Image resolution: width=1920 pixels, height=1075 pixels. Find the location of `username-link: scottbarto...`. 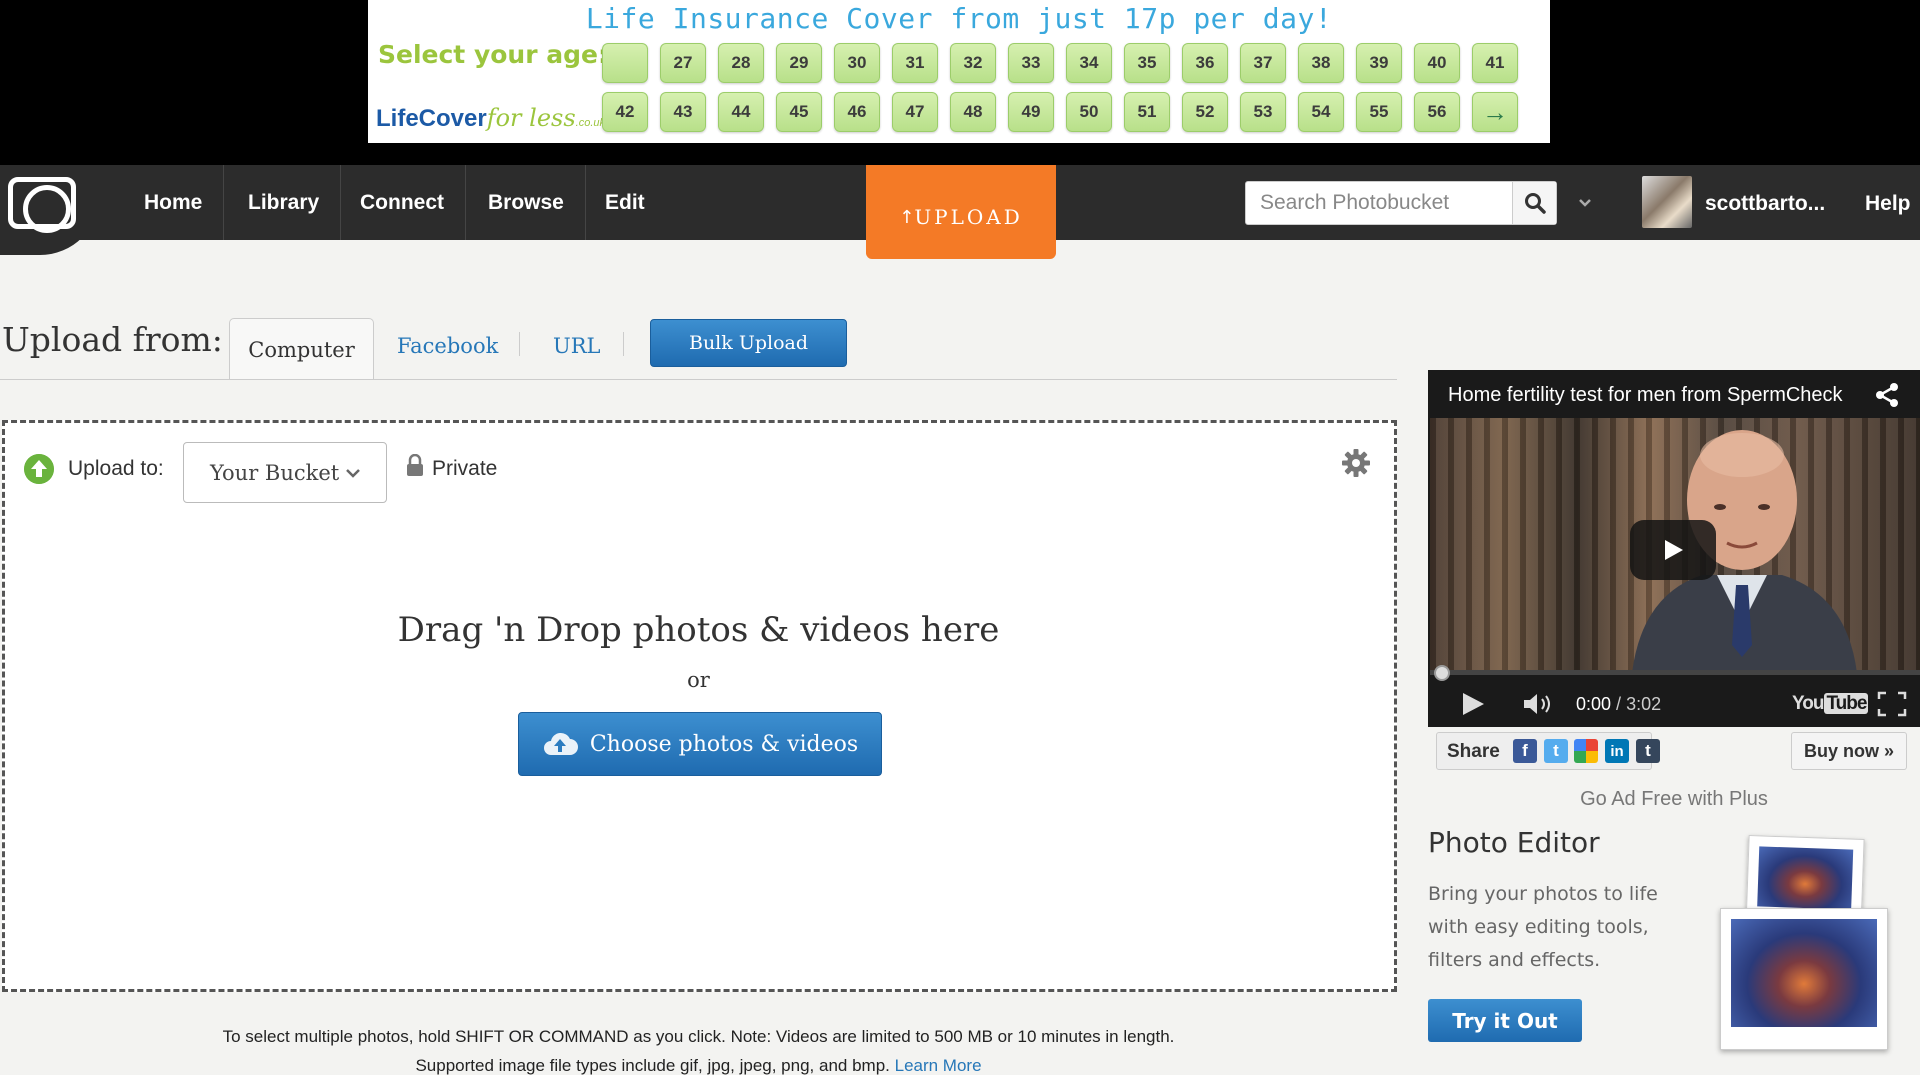

username-link: scottbarto... is located at coordinates (1765, 204).